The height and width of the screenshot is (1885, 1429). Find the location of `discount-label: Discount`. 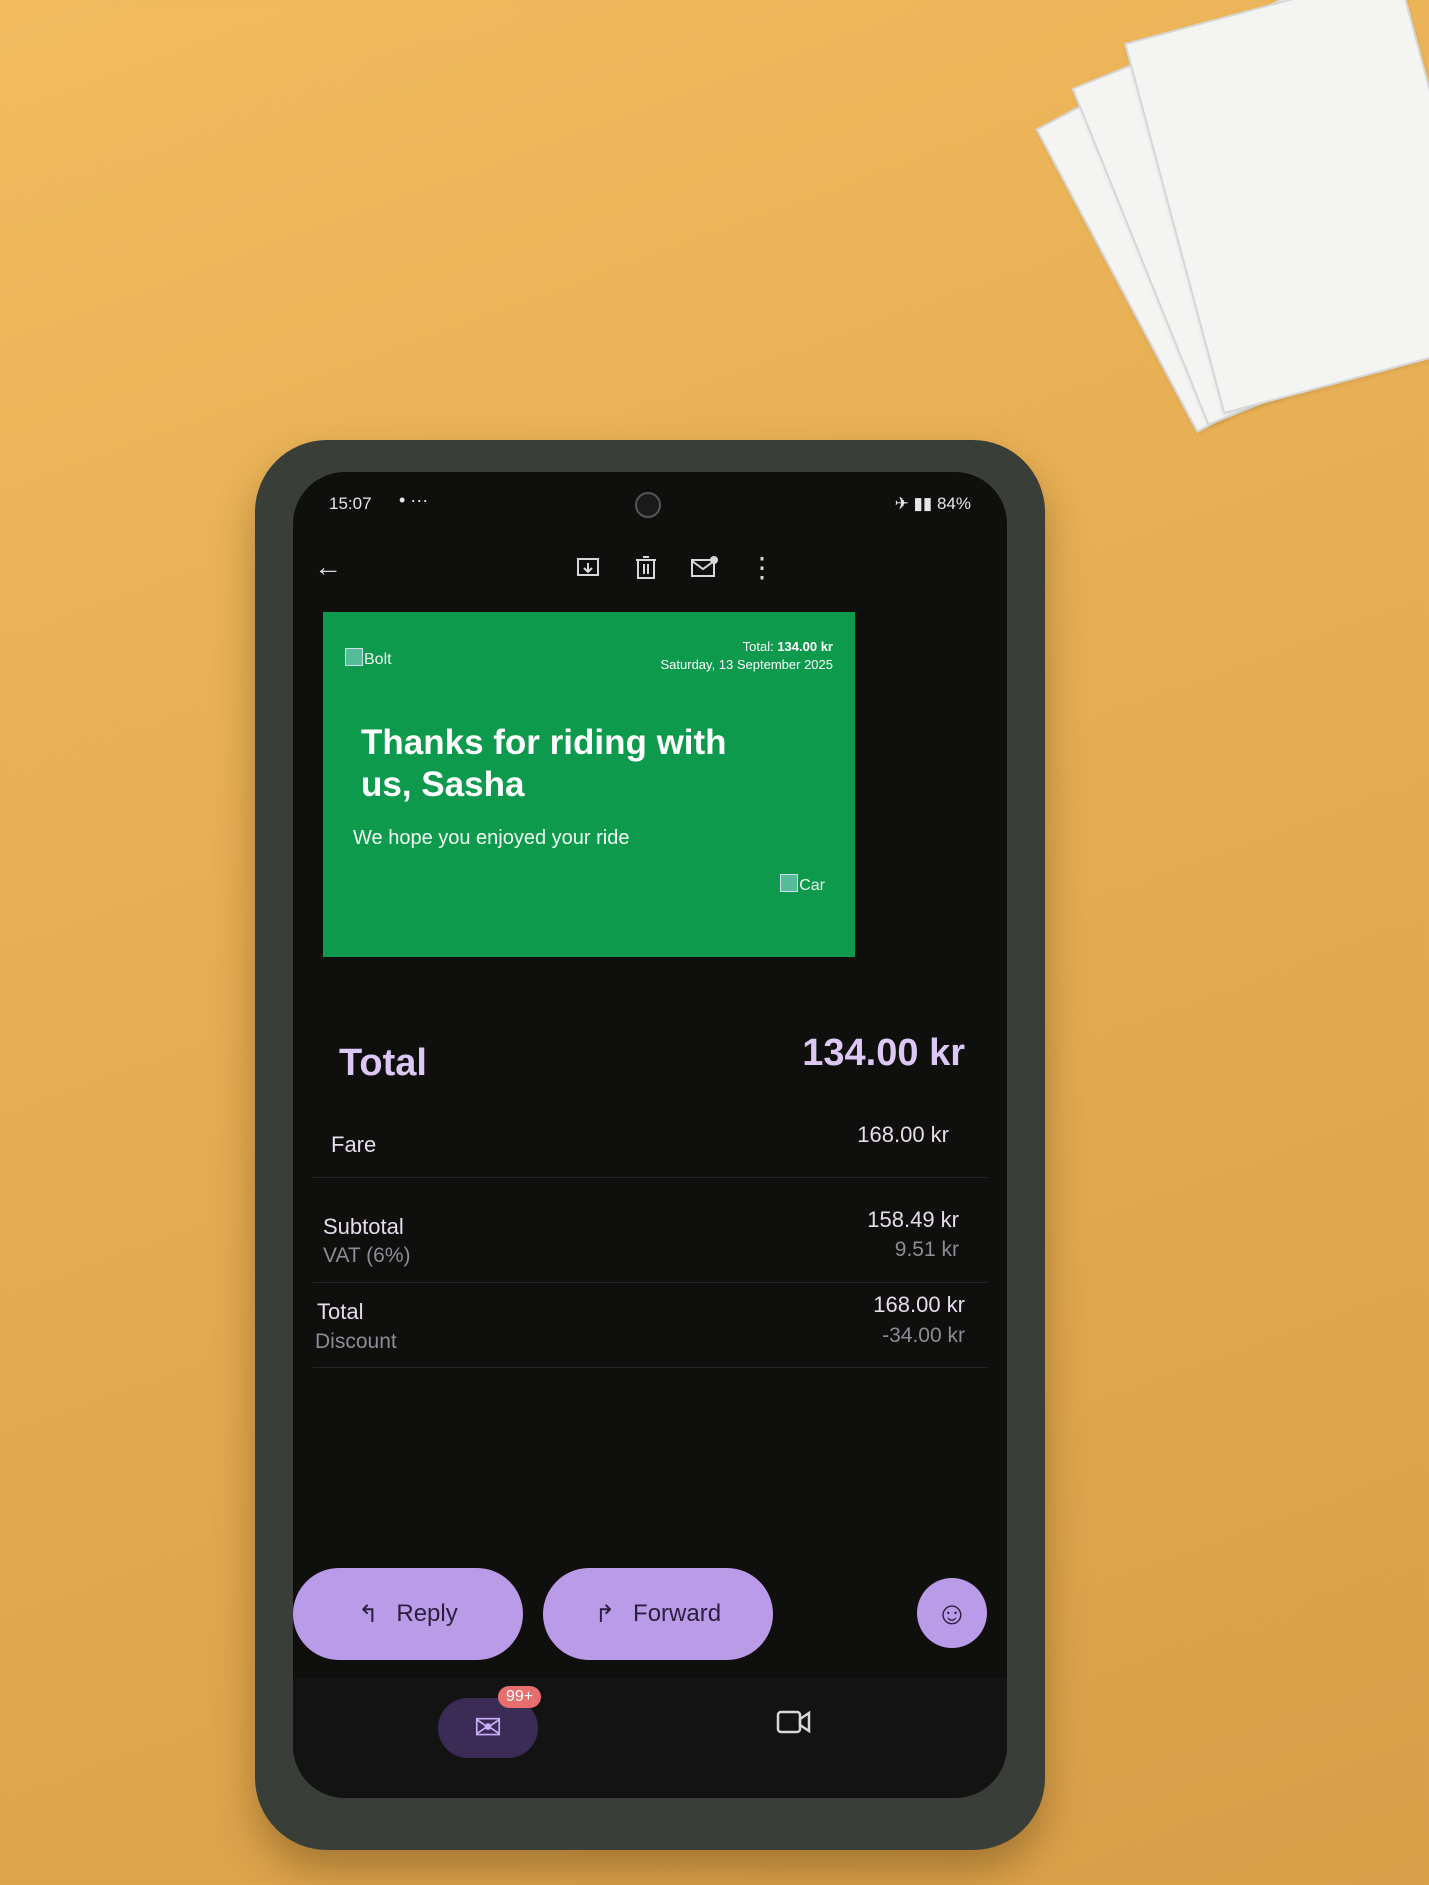

discount-label: Discount is located at coordinates (356, 1341).